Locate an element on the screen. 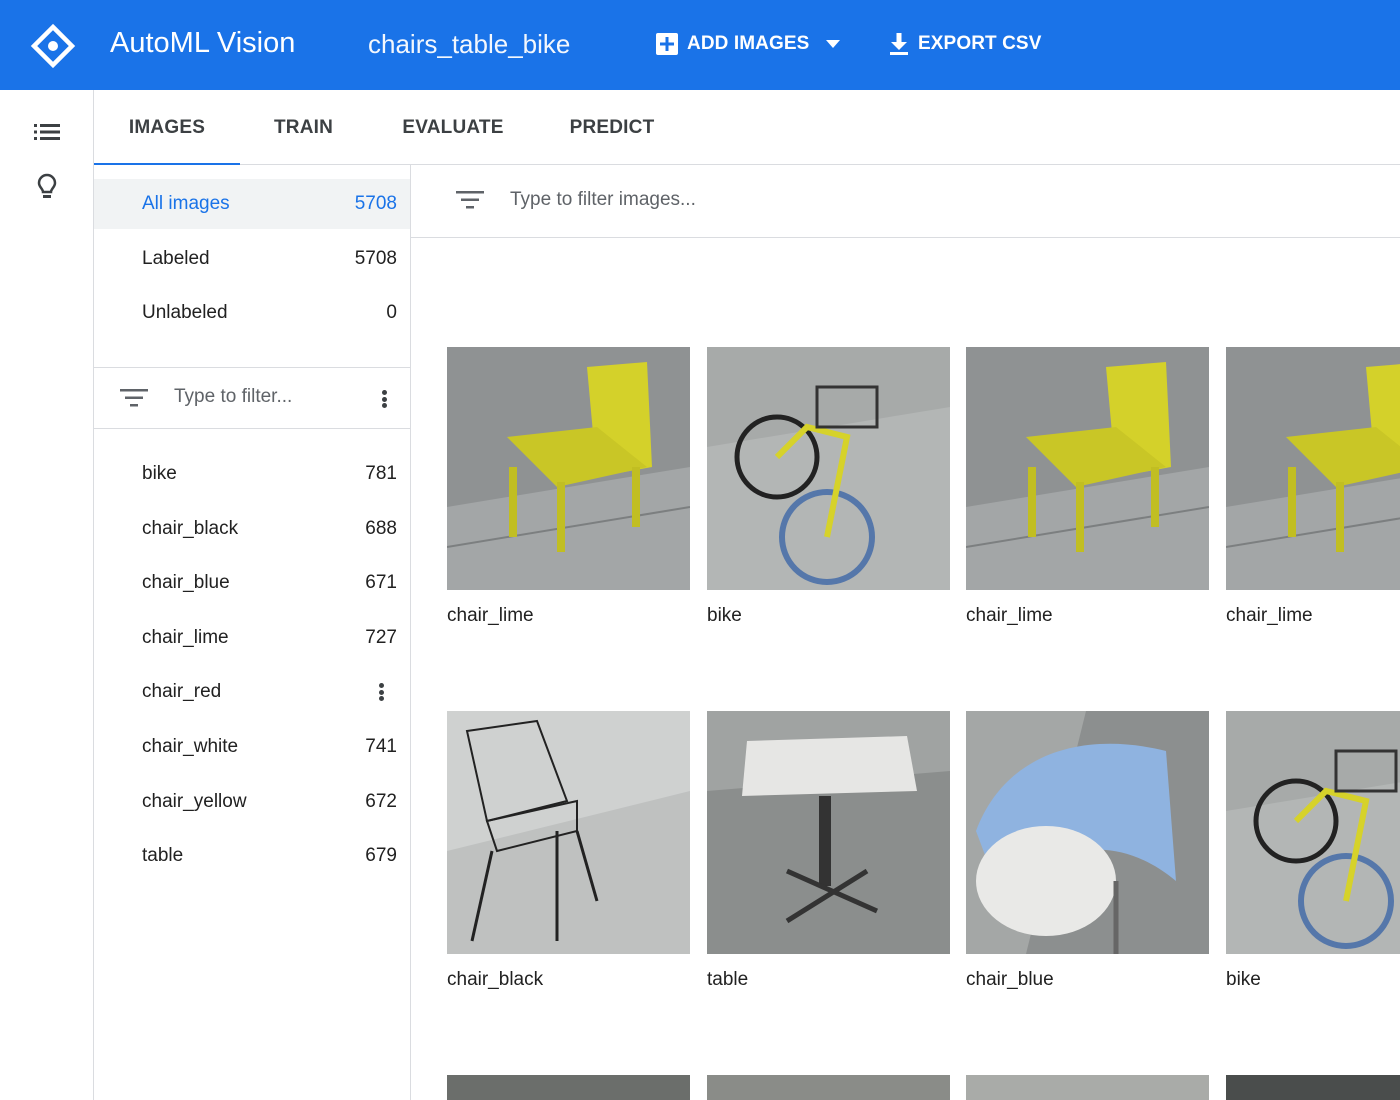 This screenshot has height=1100, width=1400. label-name: chair_blue is located at coordinates (186, 582).